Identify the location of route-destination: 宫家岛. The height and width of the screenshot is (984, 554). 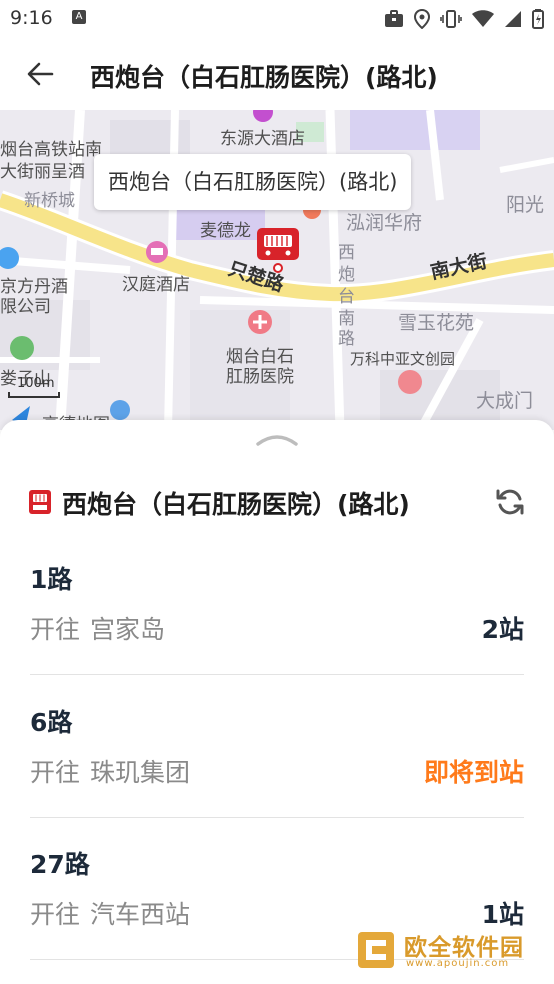
(128, 629).